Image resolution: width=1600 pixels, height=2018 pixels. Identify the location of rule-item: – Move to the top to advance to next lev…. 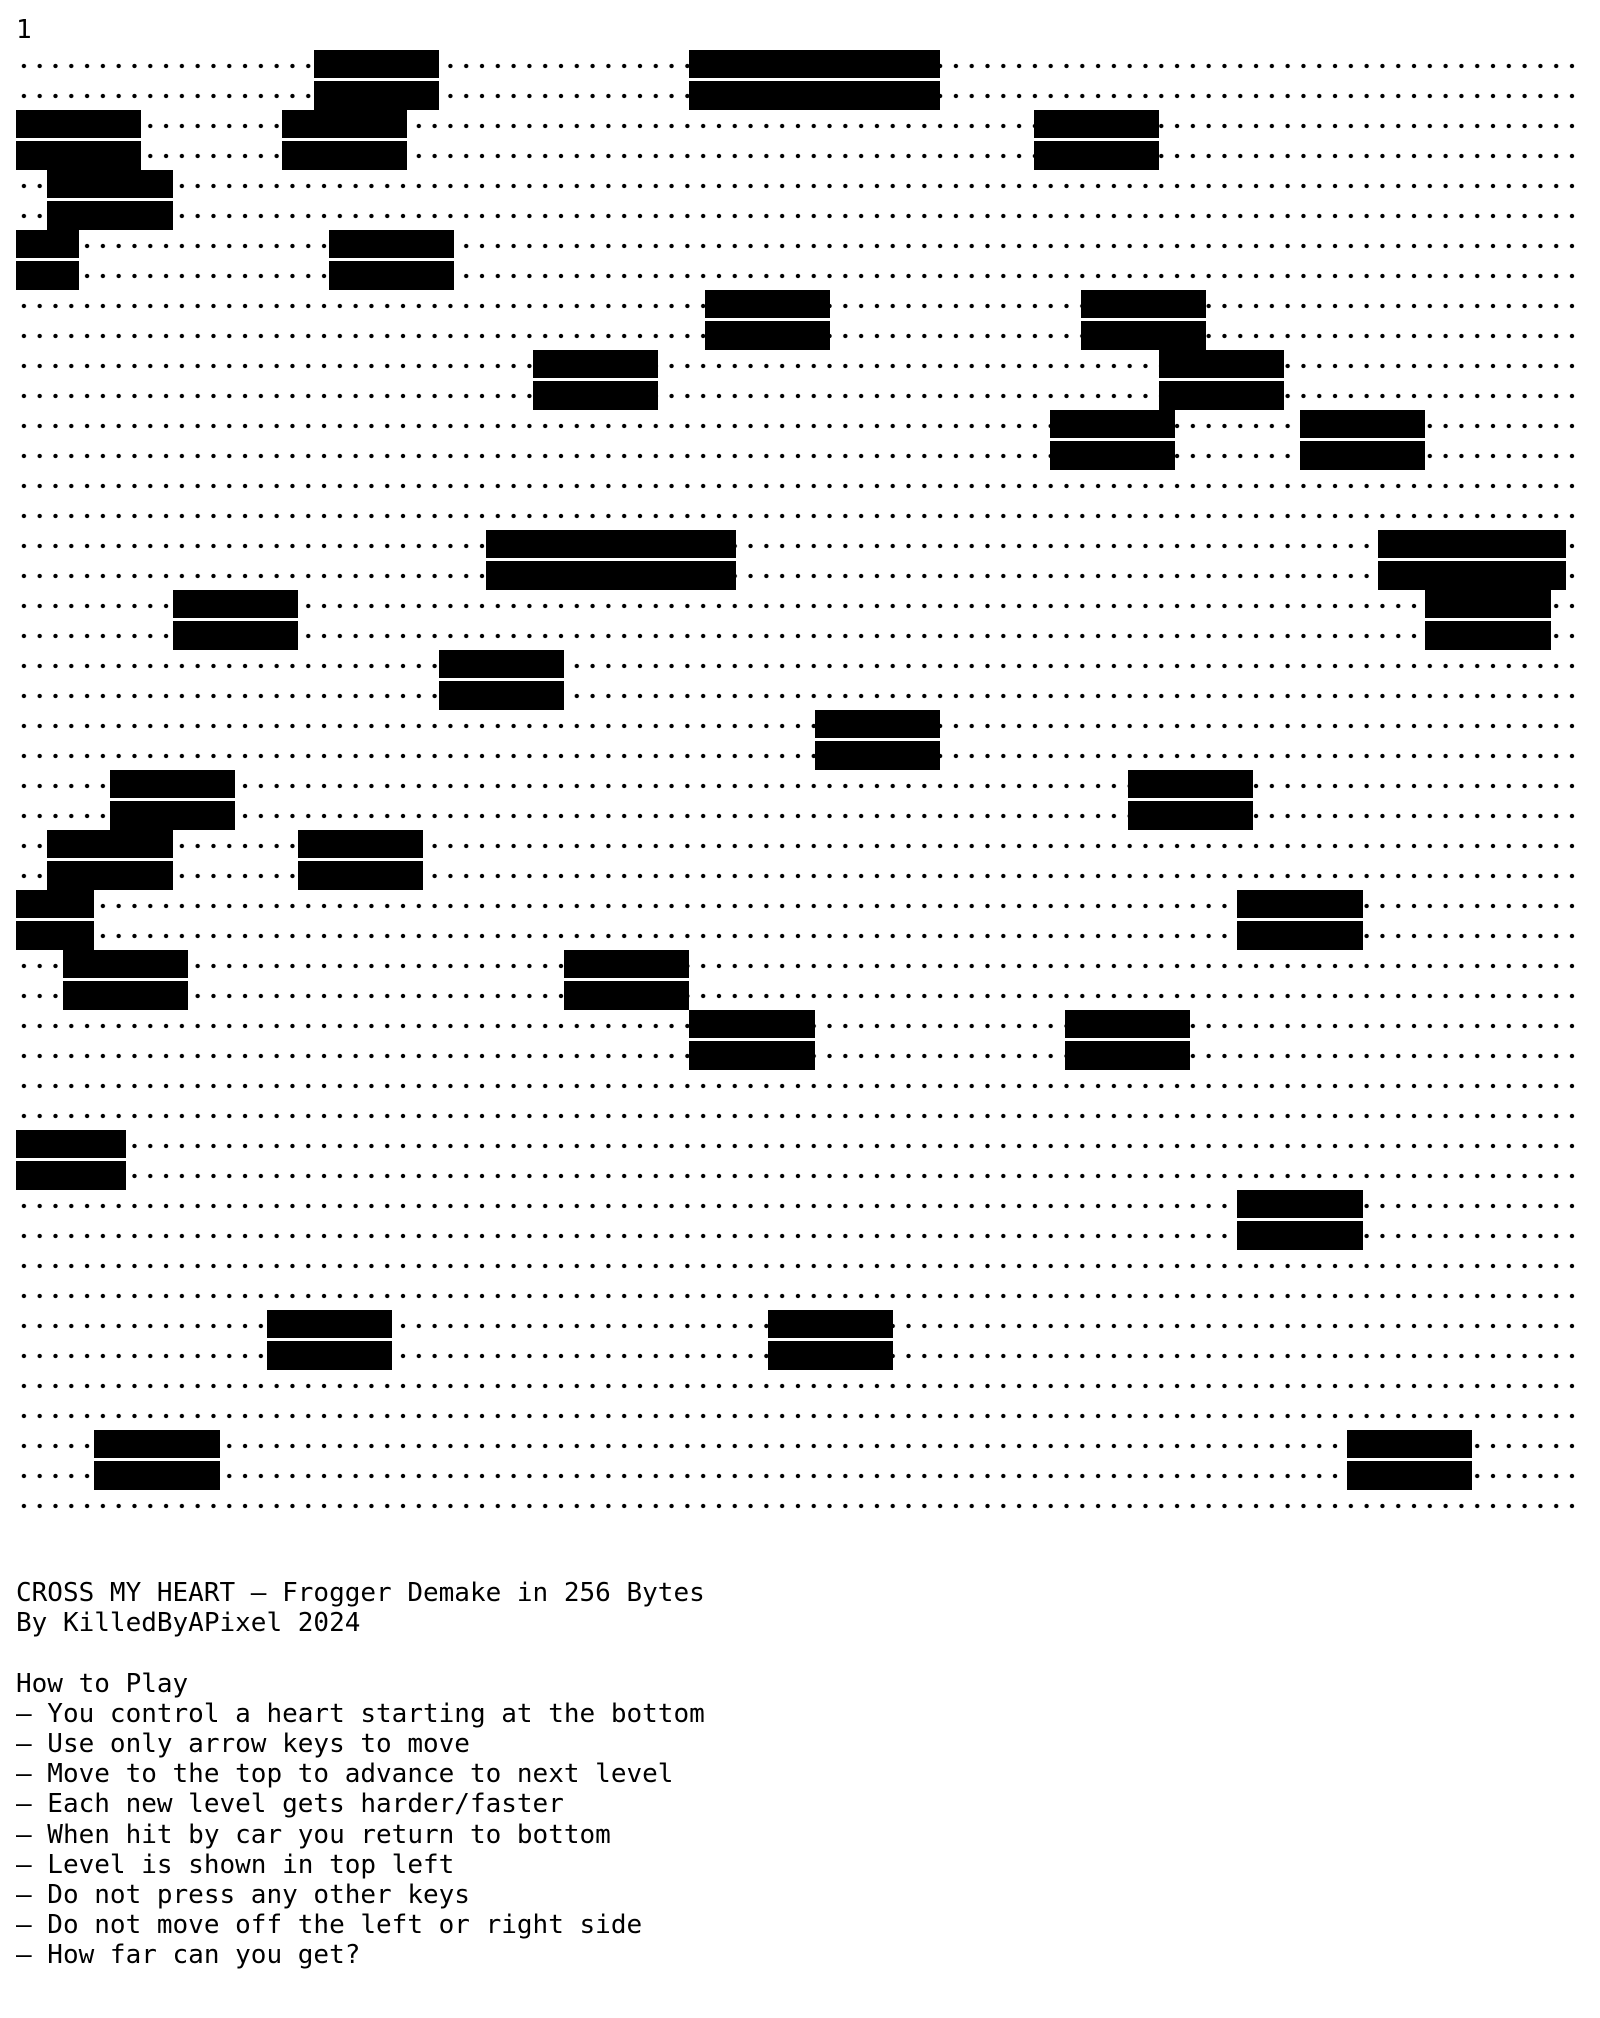
(345, 1774).